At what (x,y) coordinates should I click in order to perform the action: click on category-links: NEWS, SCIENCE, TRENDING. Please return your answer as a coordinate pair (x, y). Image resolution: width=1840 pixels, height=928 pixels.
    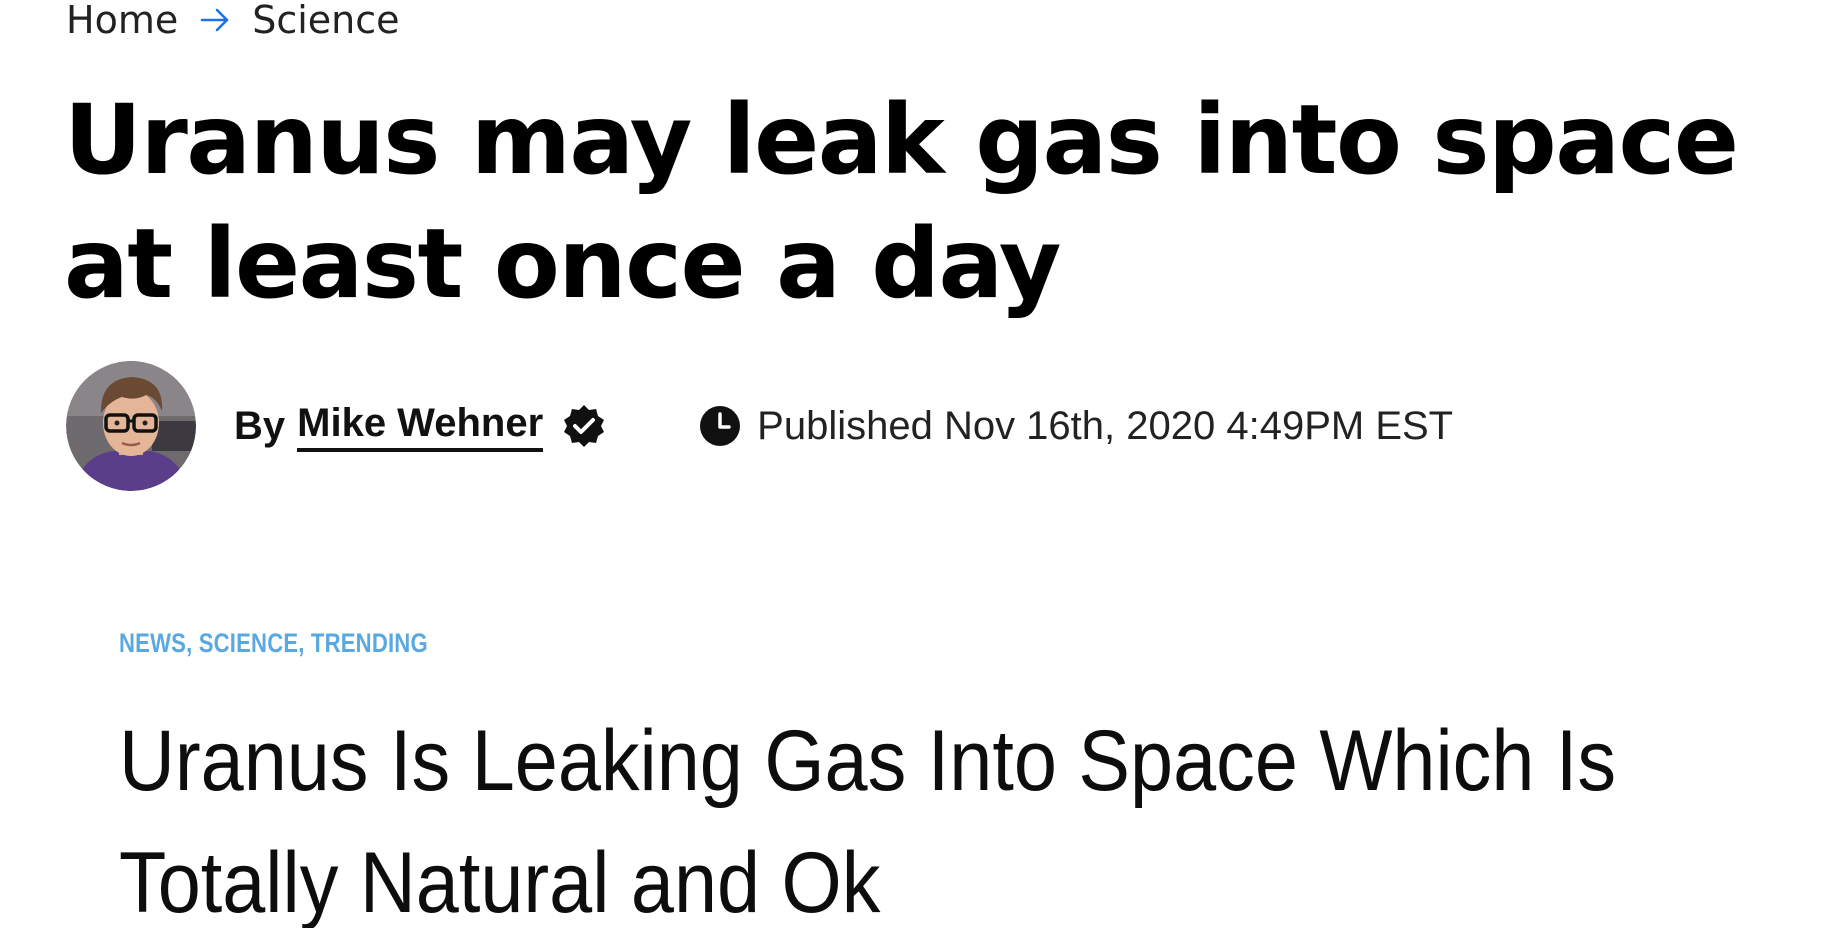
    Looking at the image, I should click on (273, 643).